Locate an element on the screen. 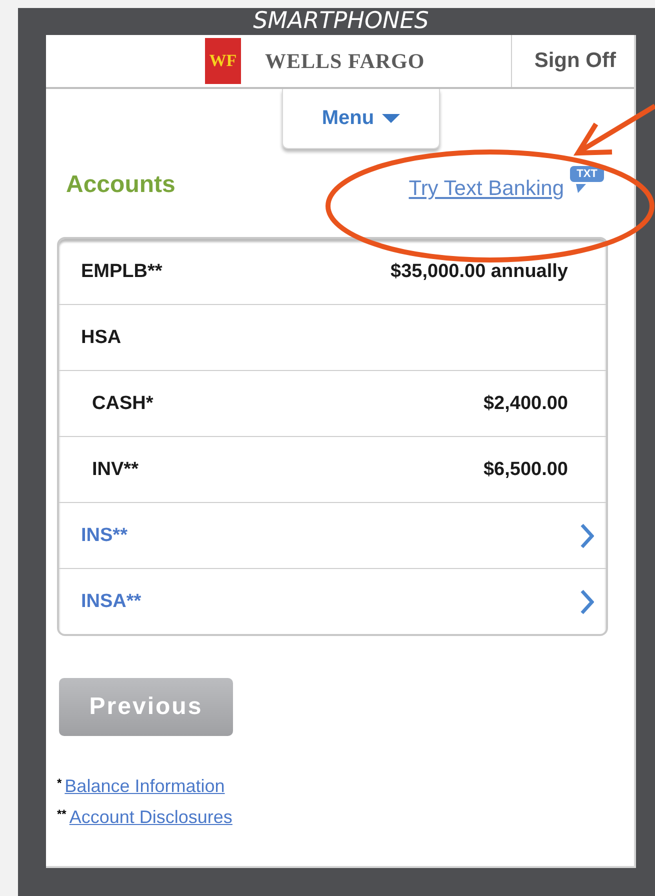  text-banking-link: Try Text Banking is located at coordinates (486, 189).